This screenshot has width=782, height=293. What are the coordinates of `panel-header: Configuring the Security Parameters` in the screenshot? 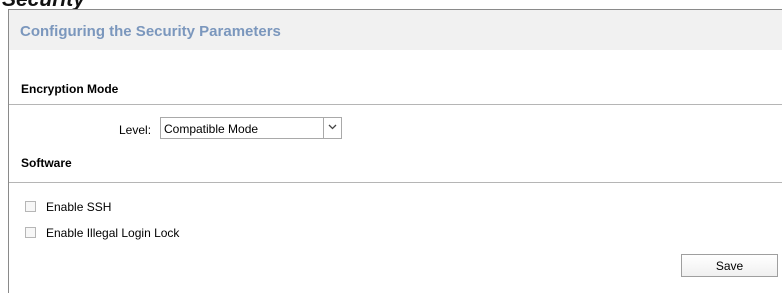 It's located at (395, 30).